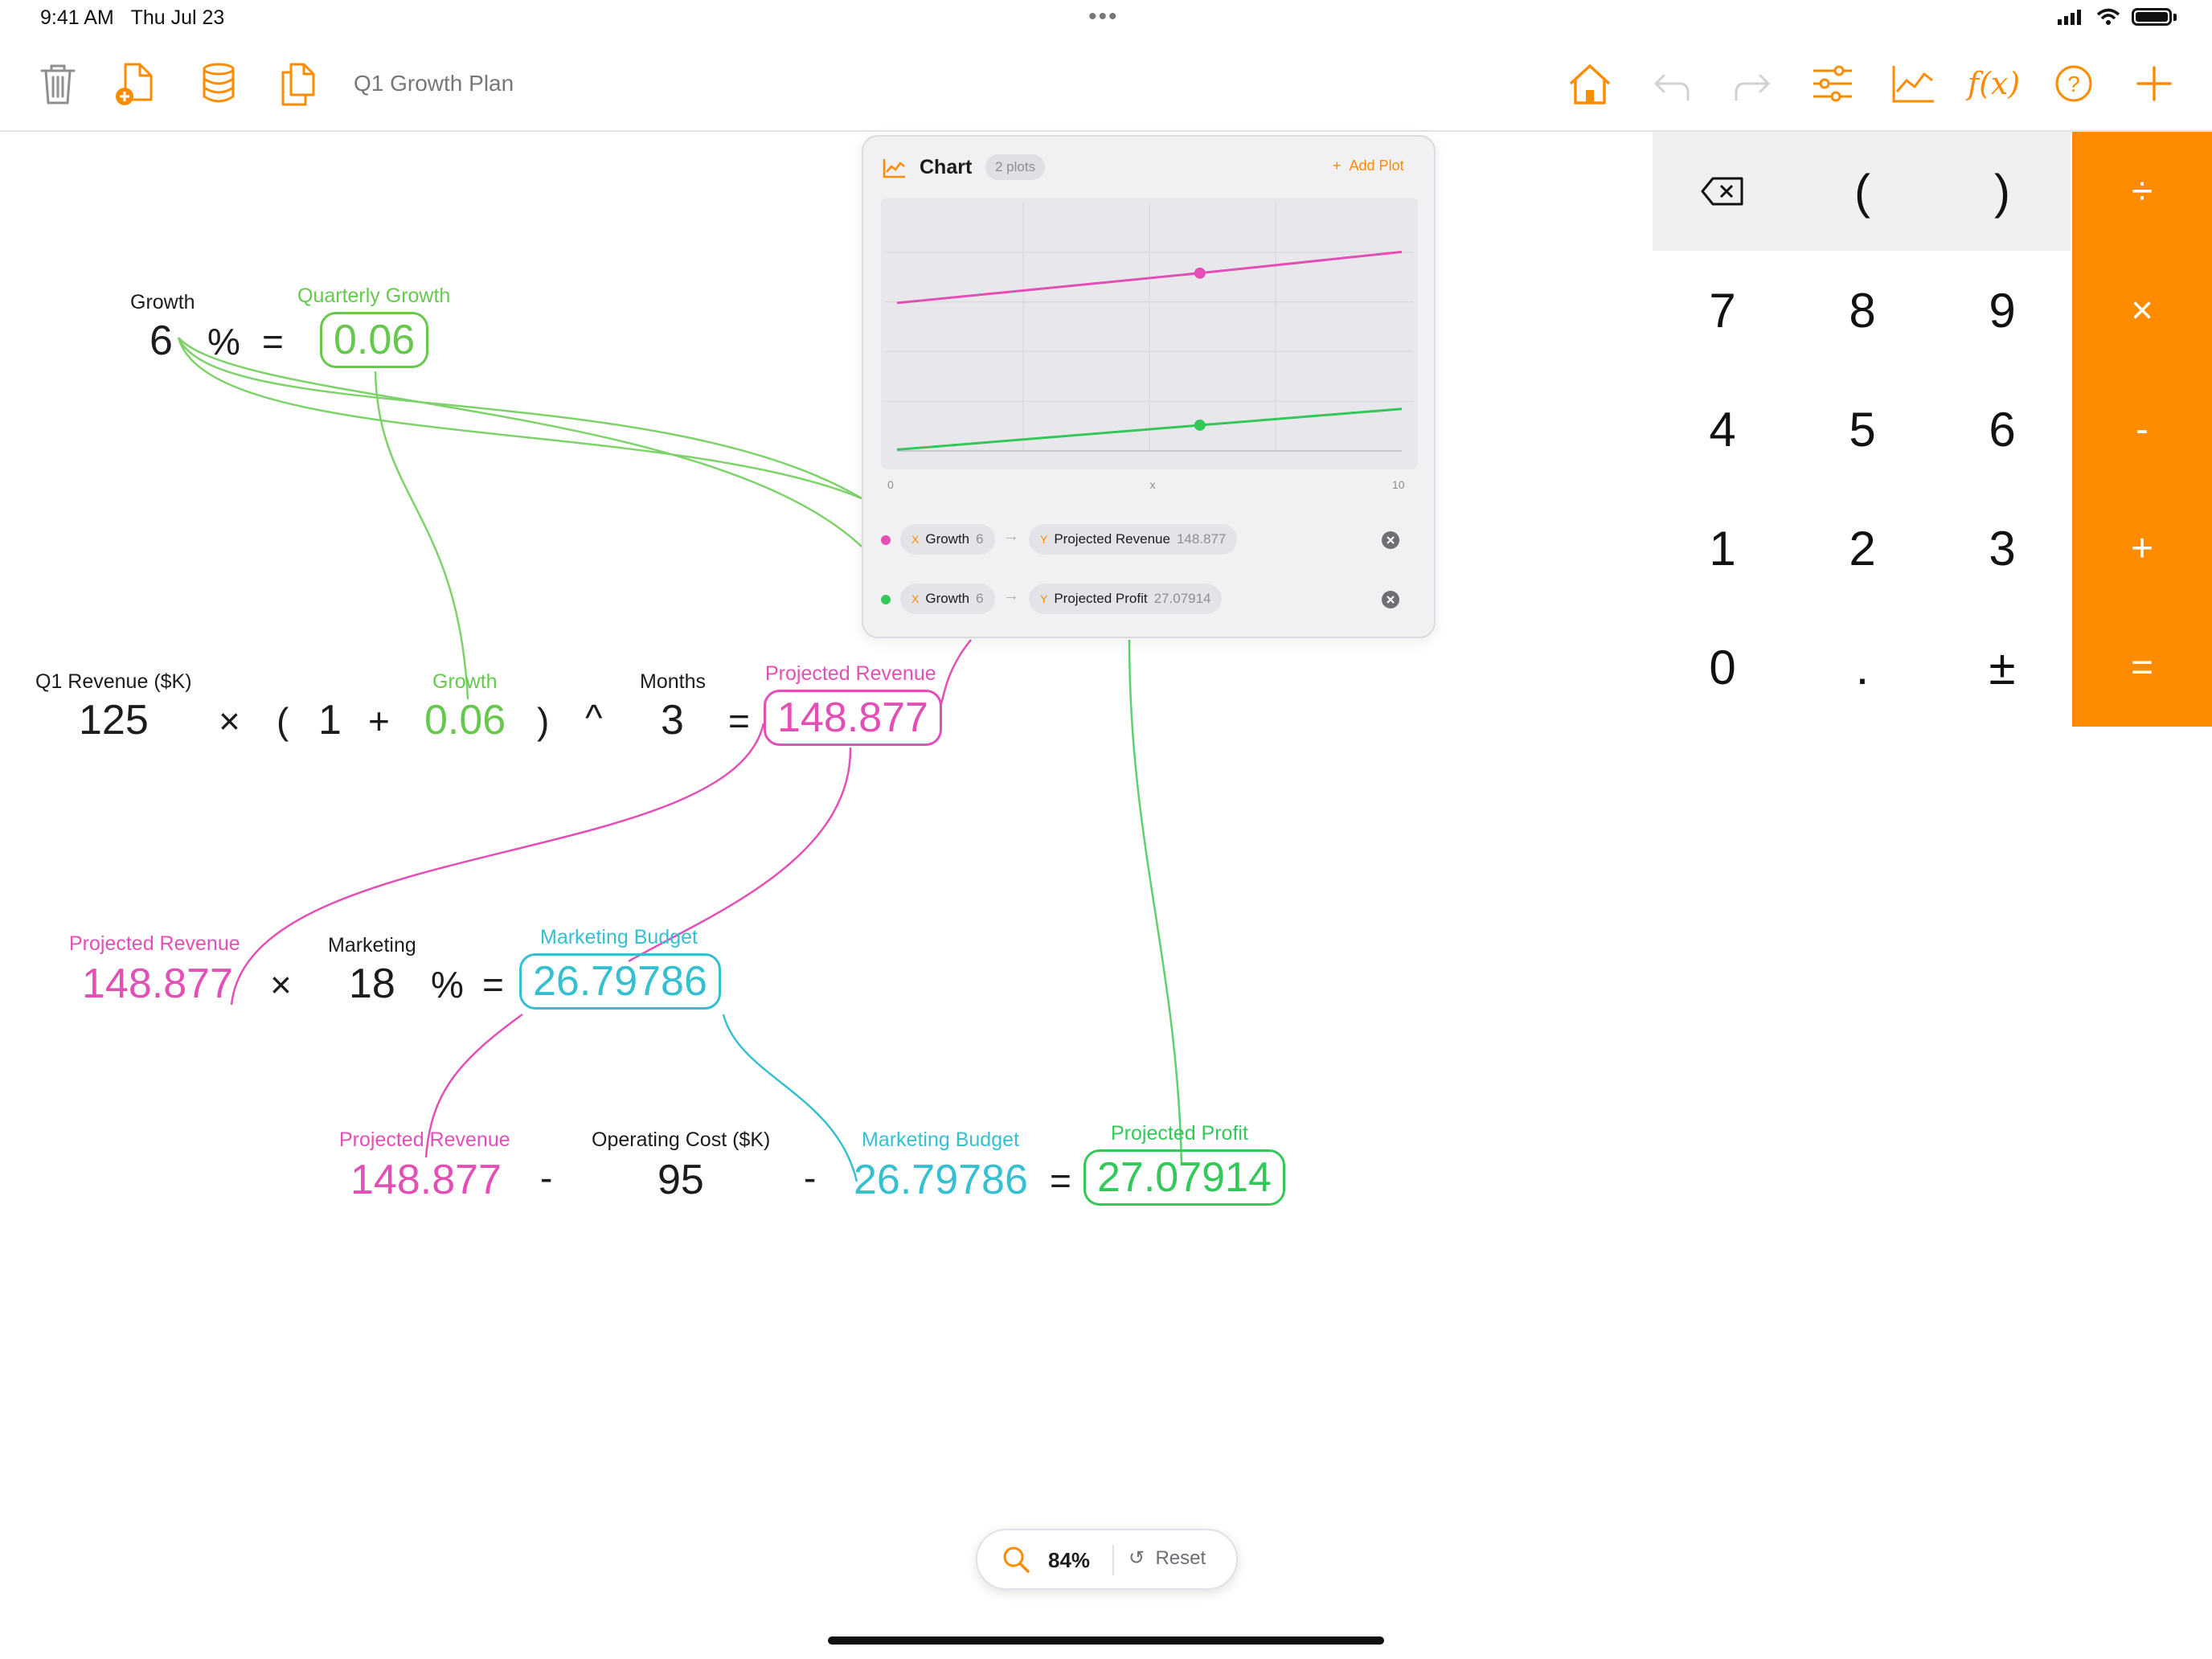 The width and height of the screenshot is (2212, 1659). I want to click on key-6: 6, so click(2002, 429).